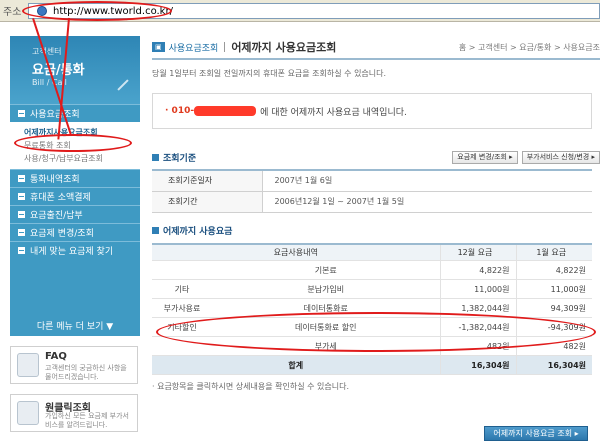 Image resolution: width=600 pixels, height=444 pixels. What do you see at coordinates (55, 115) in the screenshot?
I see `sidebar-item-label: 사용요금조회` at bounding box center [55, 115].